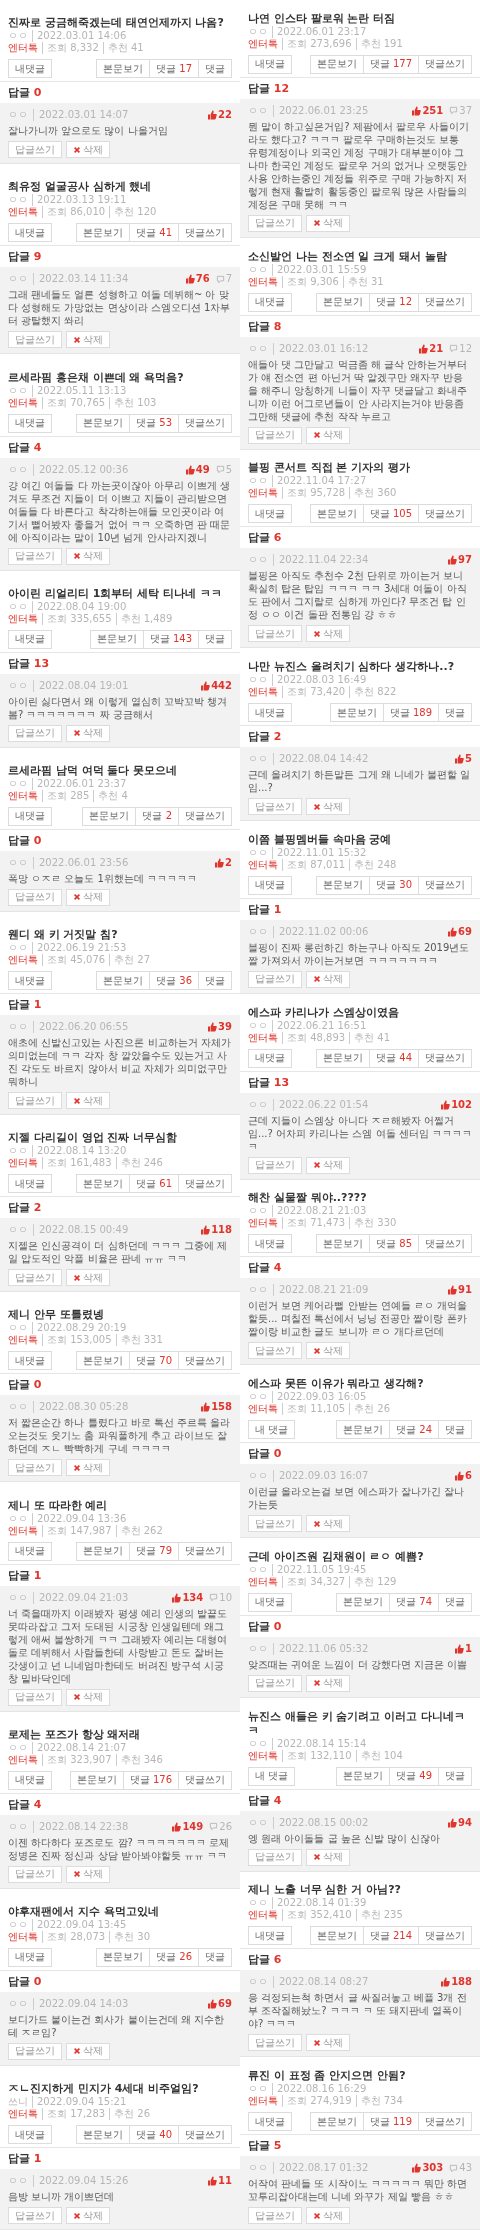 The image size is (480, 2230). Describe the element at coordinates (394, 1058) in the screenshot. I see `comments-button: 댓글 44` at that location.